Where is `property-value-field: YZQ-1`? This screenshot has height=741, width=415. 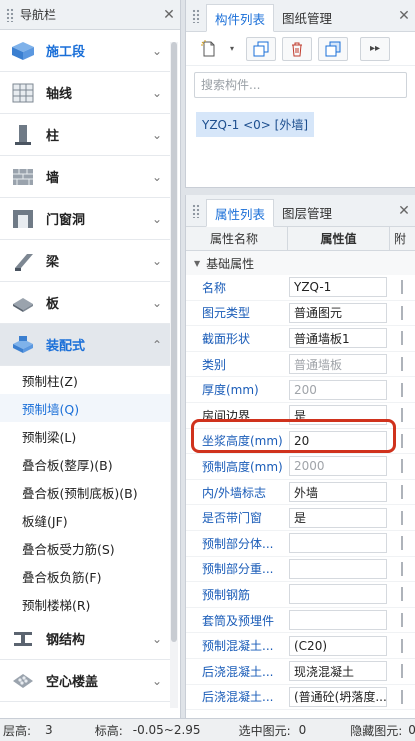 property-value-field: YZQ-1 is located at coordinates (338, 287).